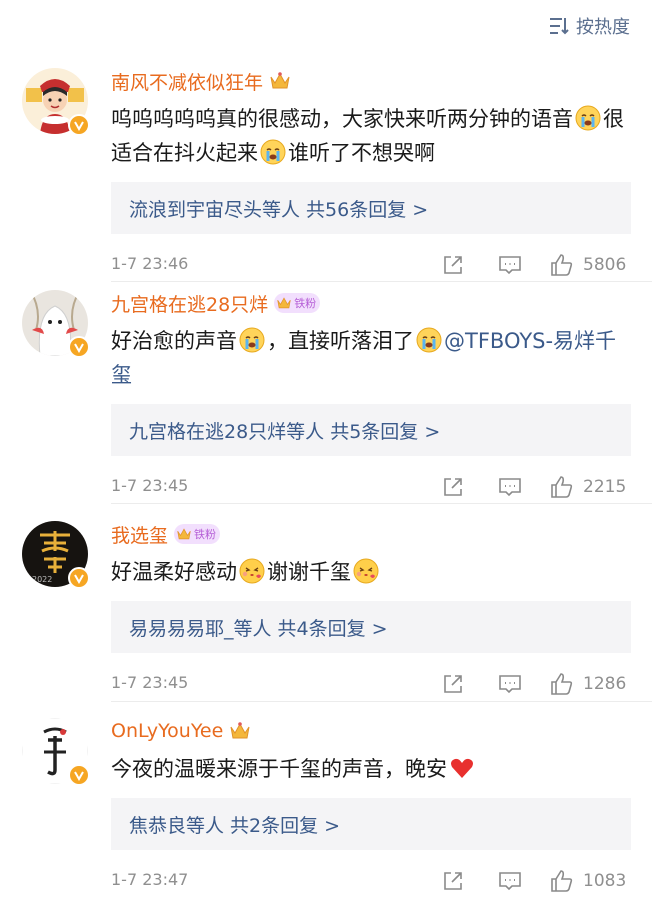  Describe the element at coordinates (605, 684) in the screenshot. I see `like-count: 1286` at that location.